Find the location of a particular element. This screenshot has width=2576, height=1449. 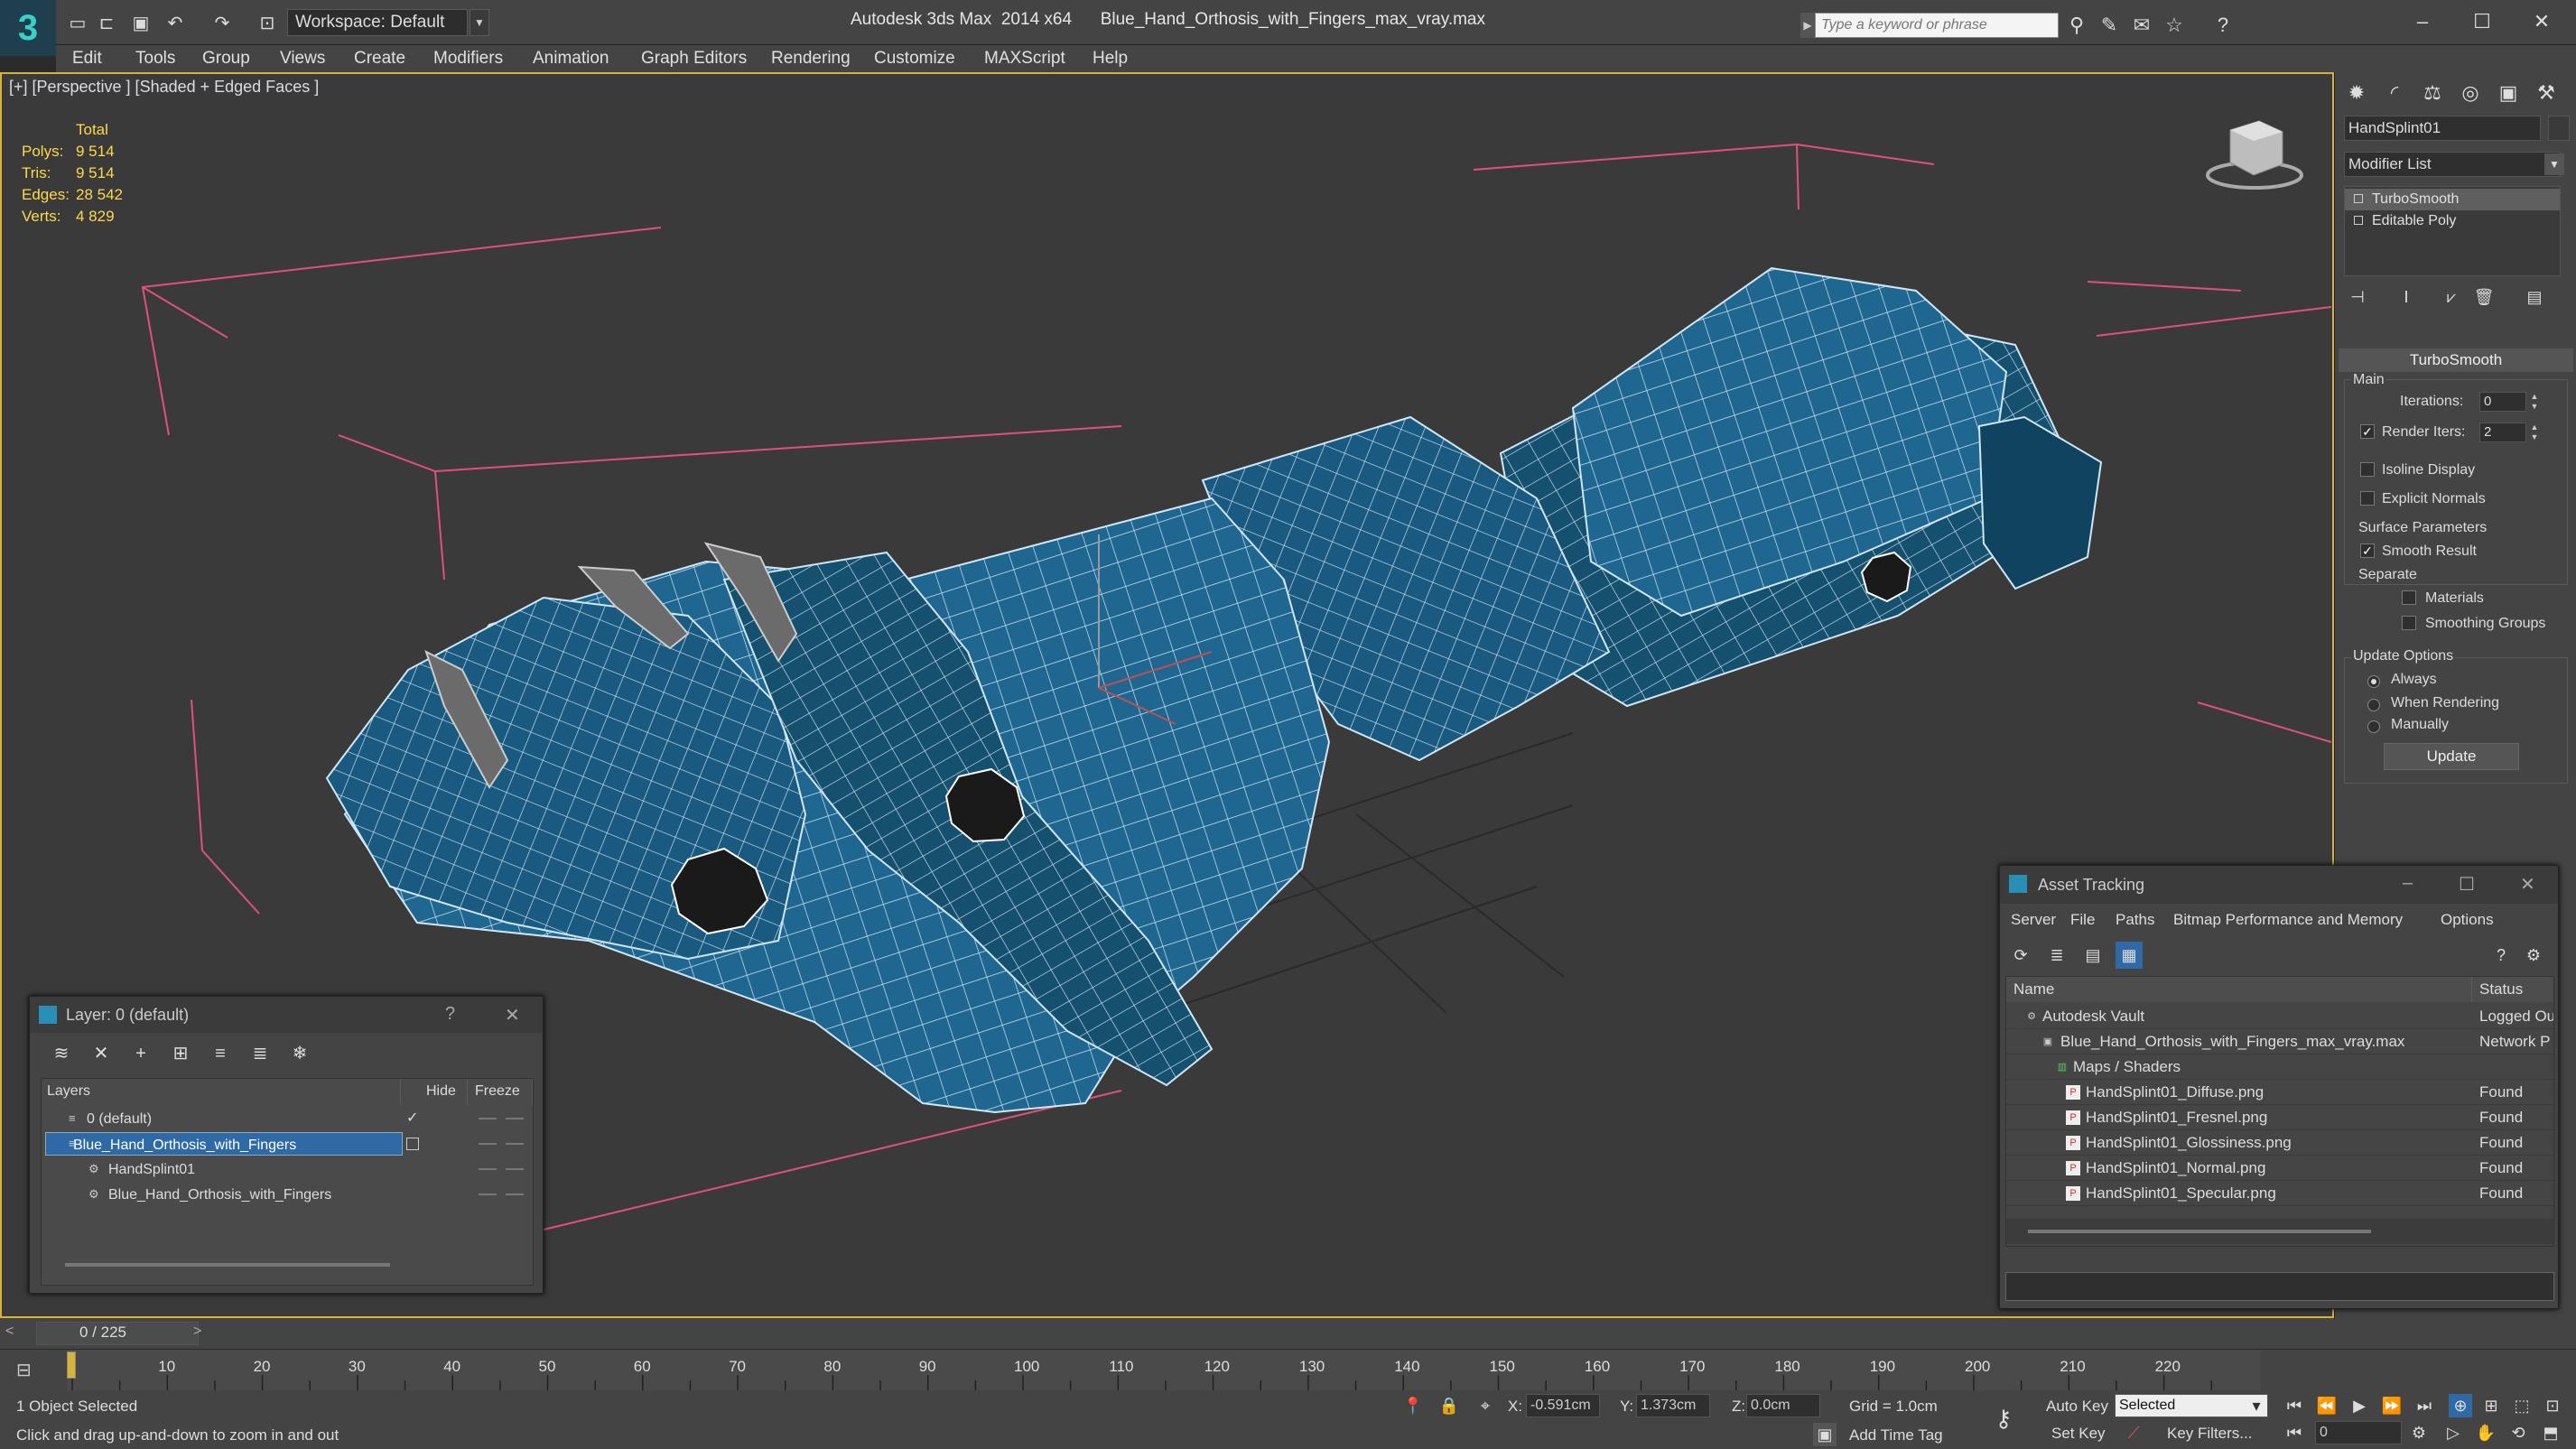

col-hide: Hide is located at coordinates (444, 1091).